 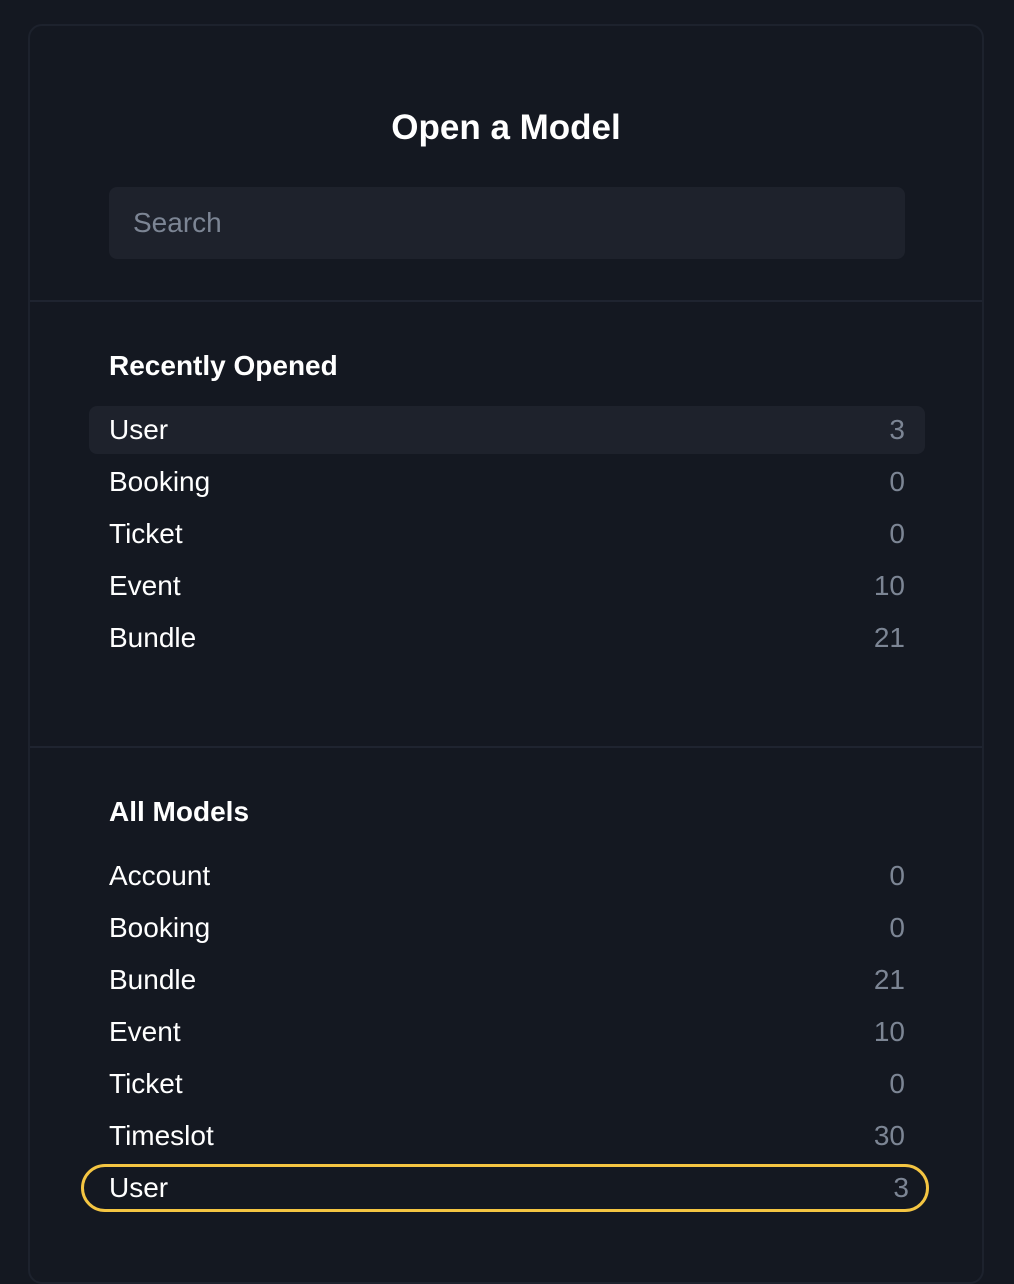 I want to click on recent-item-bundle: Bundle 21, so click(x=507, y=638).